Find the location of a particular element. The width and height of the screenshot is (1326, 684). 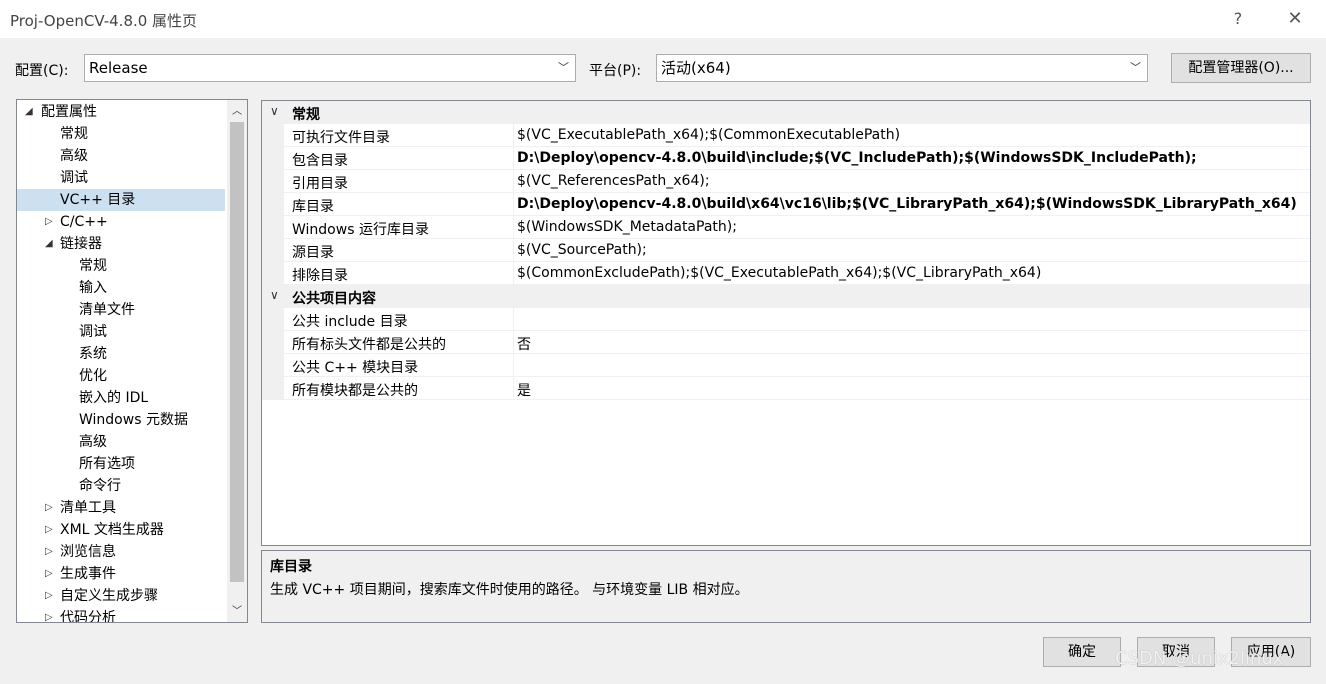

tree-item-label: 链接器 is located at coordinates (81, 244).